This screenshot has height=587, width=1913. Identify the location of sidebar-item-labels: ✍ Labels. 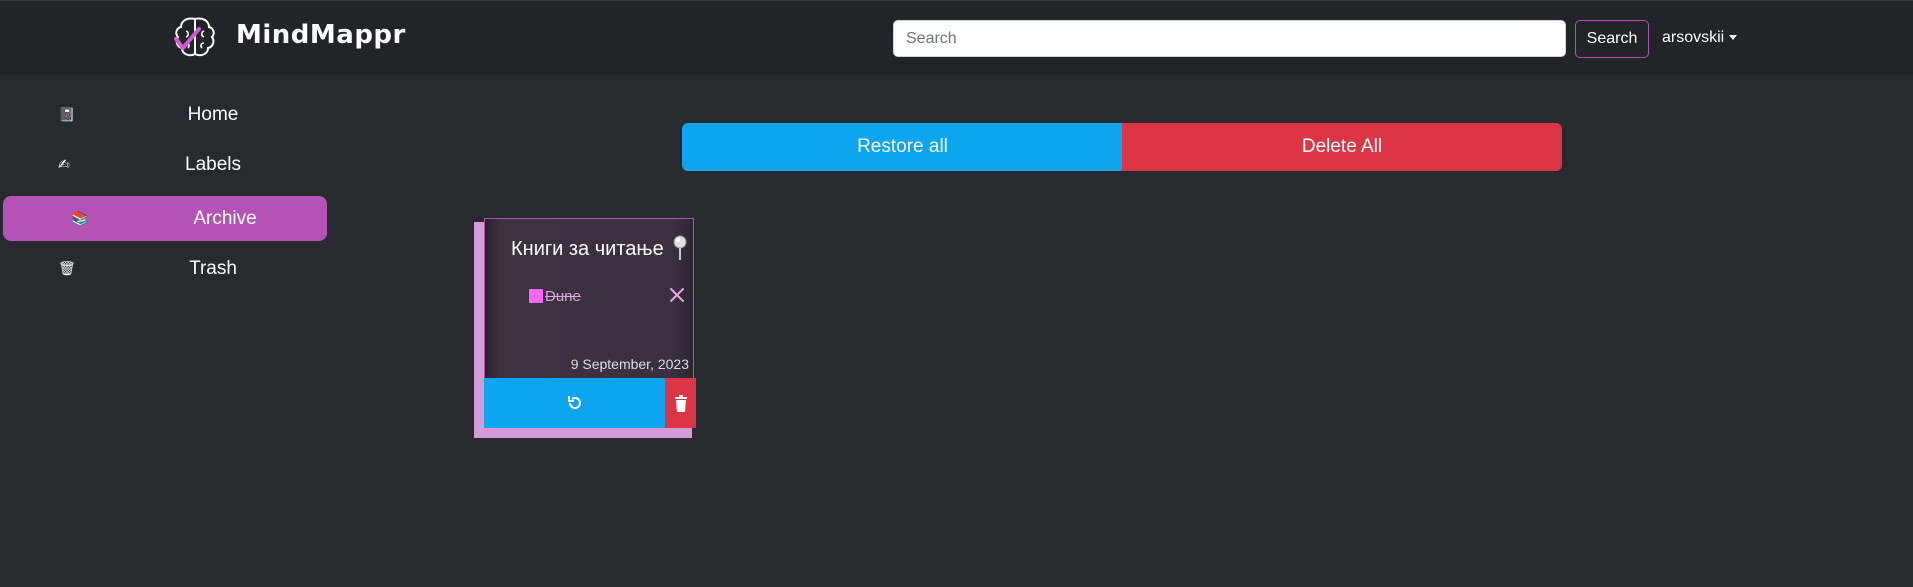
(165, 164).